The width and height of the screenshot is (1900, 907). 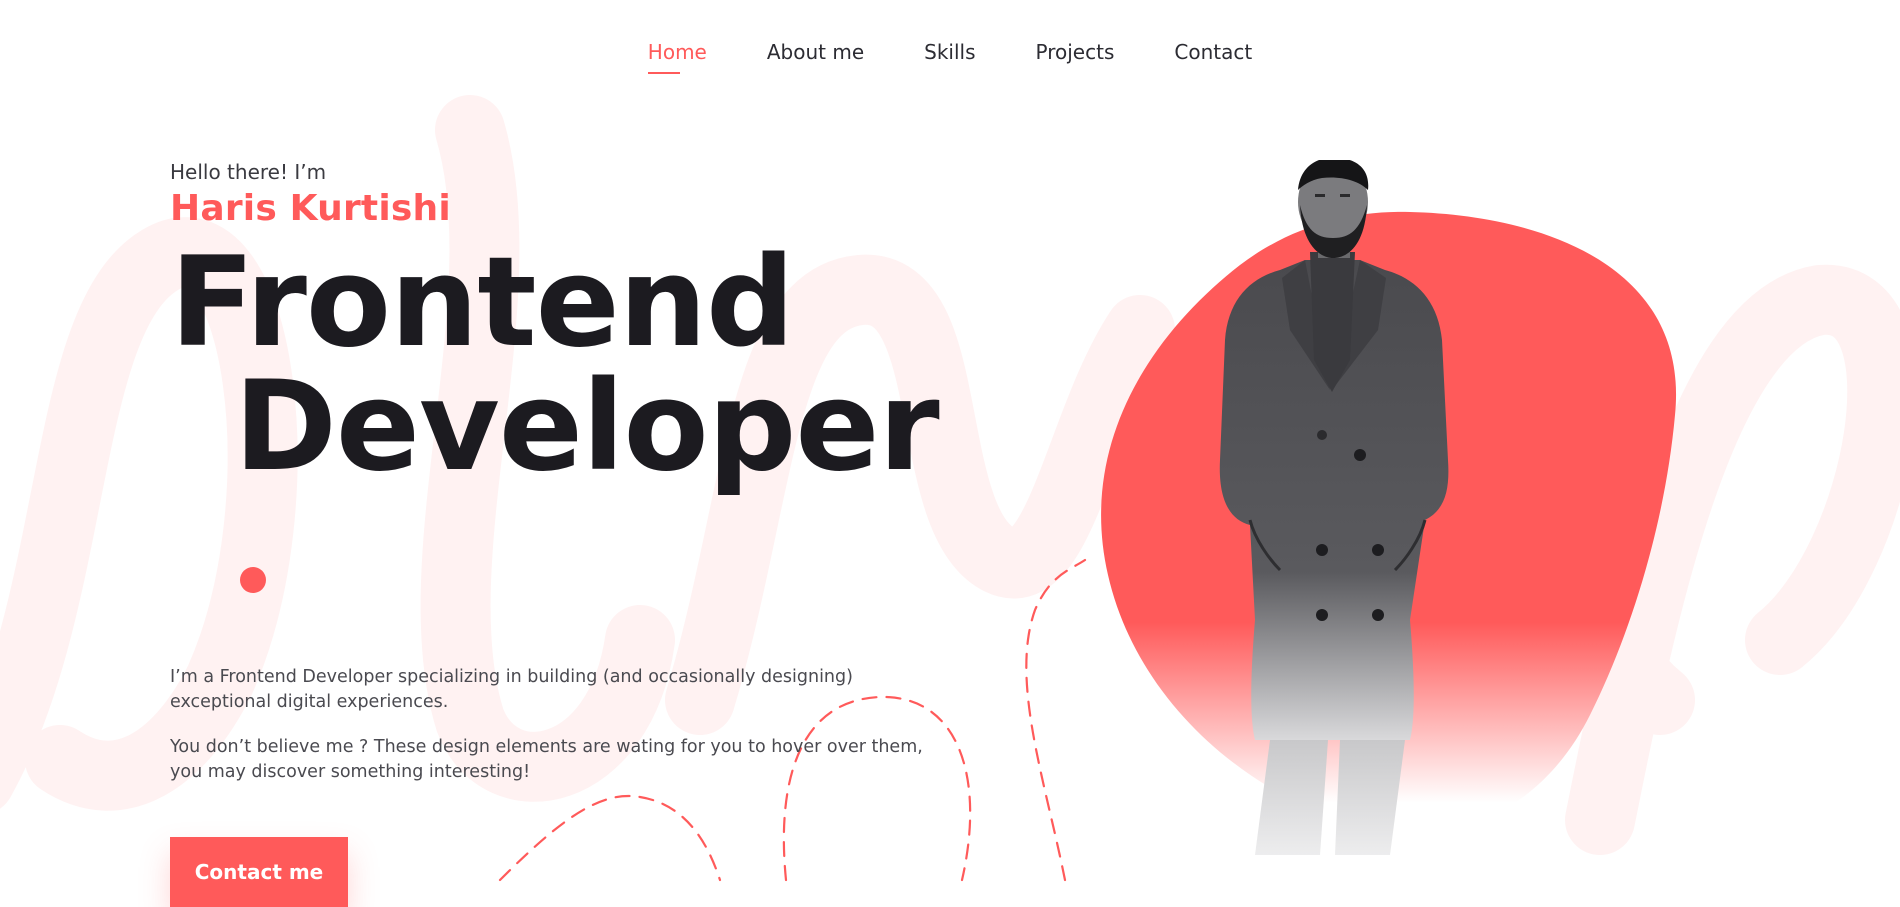 I want to click on accent-dot, so click(x=253, y=580).